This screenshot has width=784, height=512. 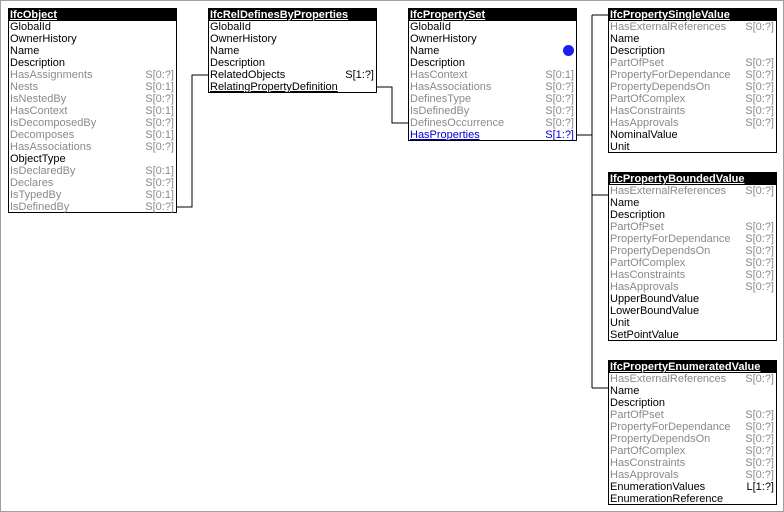 What do you see at coordinates (692, 487) in the screenshot?
I see `attribute-enumeration-values: EnumerationValues L[1:?]` at bounding box center [692, 487].